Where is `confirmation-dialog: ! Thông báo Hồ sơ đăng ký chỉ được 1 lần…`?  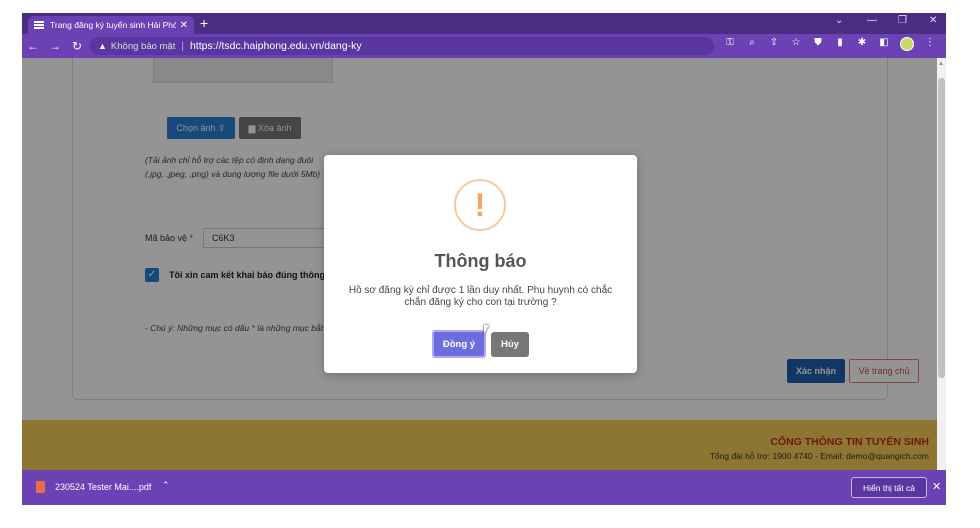
confirmation-dialog: ! Thông báo Hồ sơ đăng ký chỉ được 1 lần… is located at coordinates (480, 264).